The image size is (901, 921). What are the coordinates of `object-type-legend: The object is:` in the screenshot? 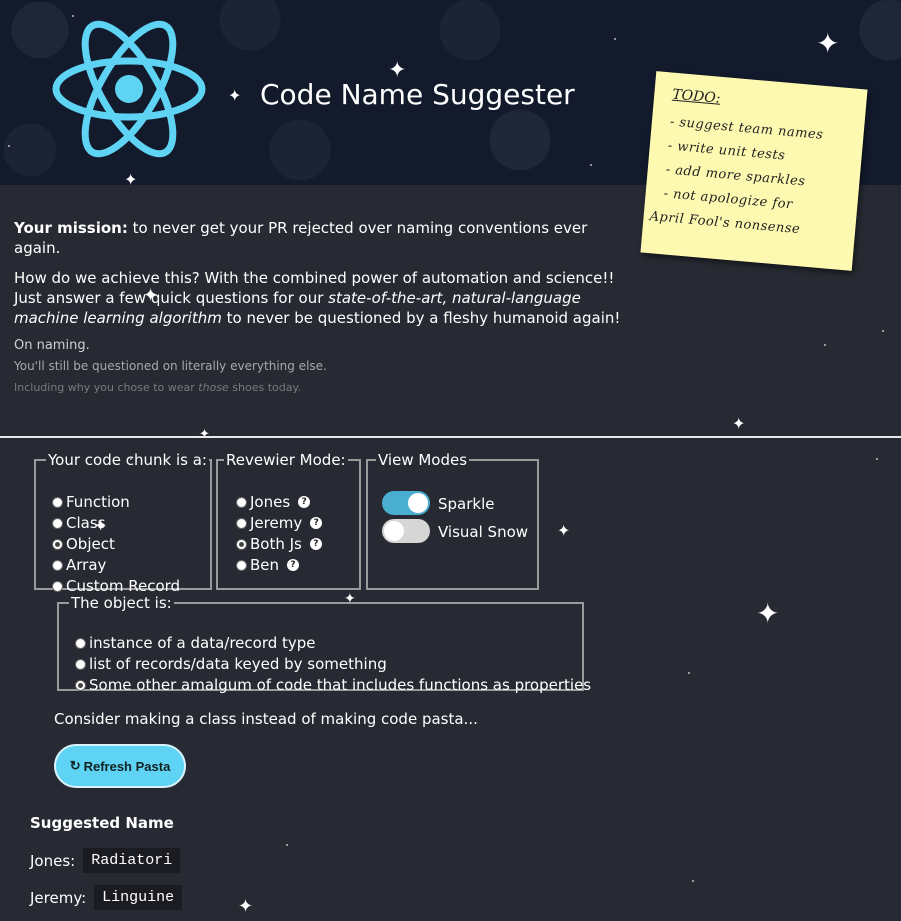 It's located at (121, 603).